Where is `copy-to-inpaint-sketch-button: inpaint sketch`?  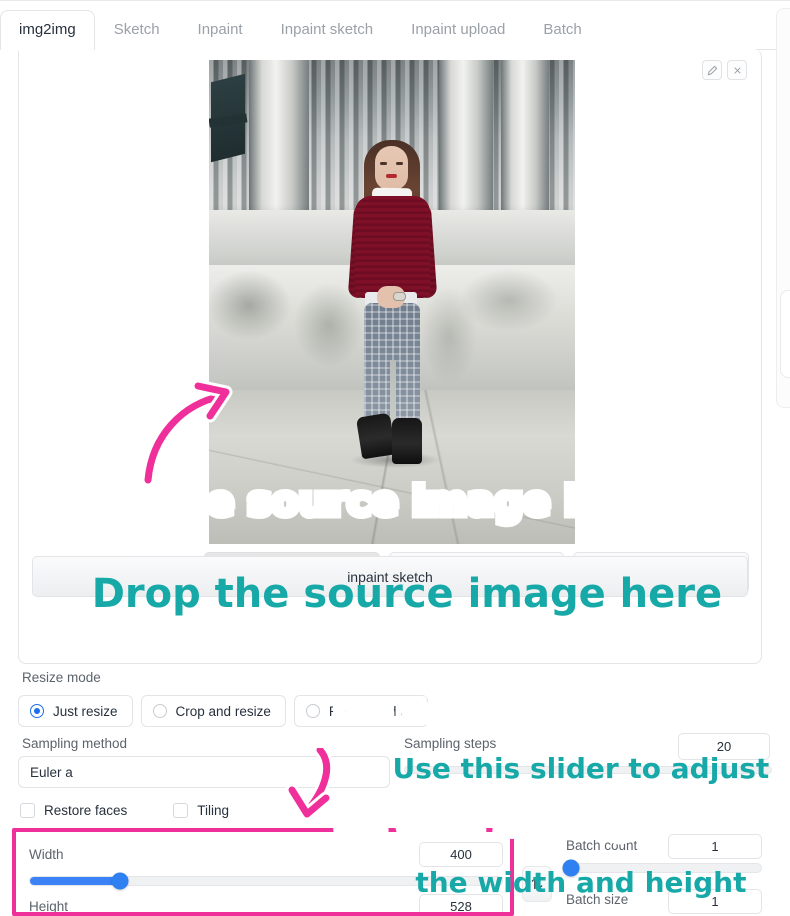 copy-to-inpaint-sketch-button: inpaint sketch is located at coordinates (390, 576).